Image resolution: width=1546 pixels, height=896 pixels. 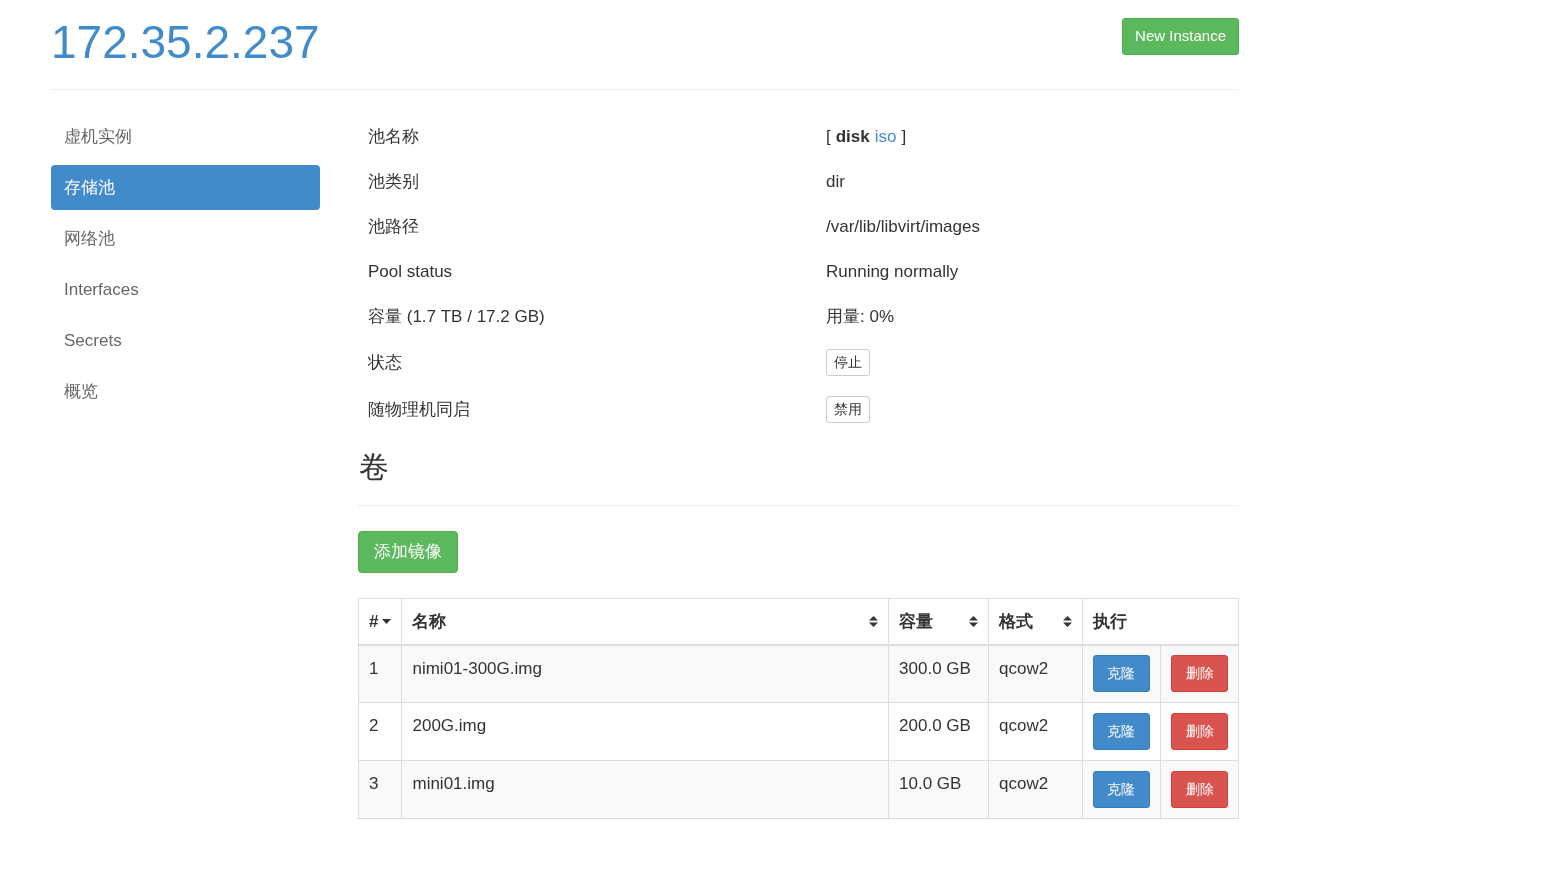 What do you see at coordinates (393, 226) in the screenshot?
I see `field-label: 池路径` at bounding box center [393, 226].